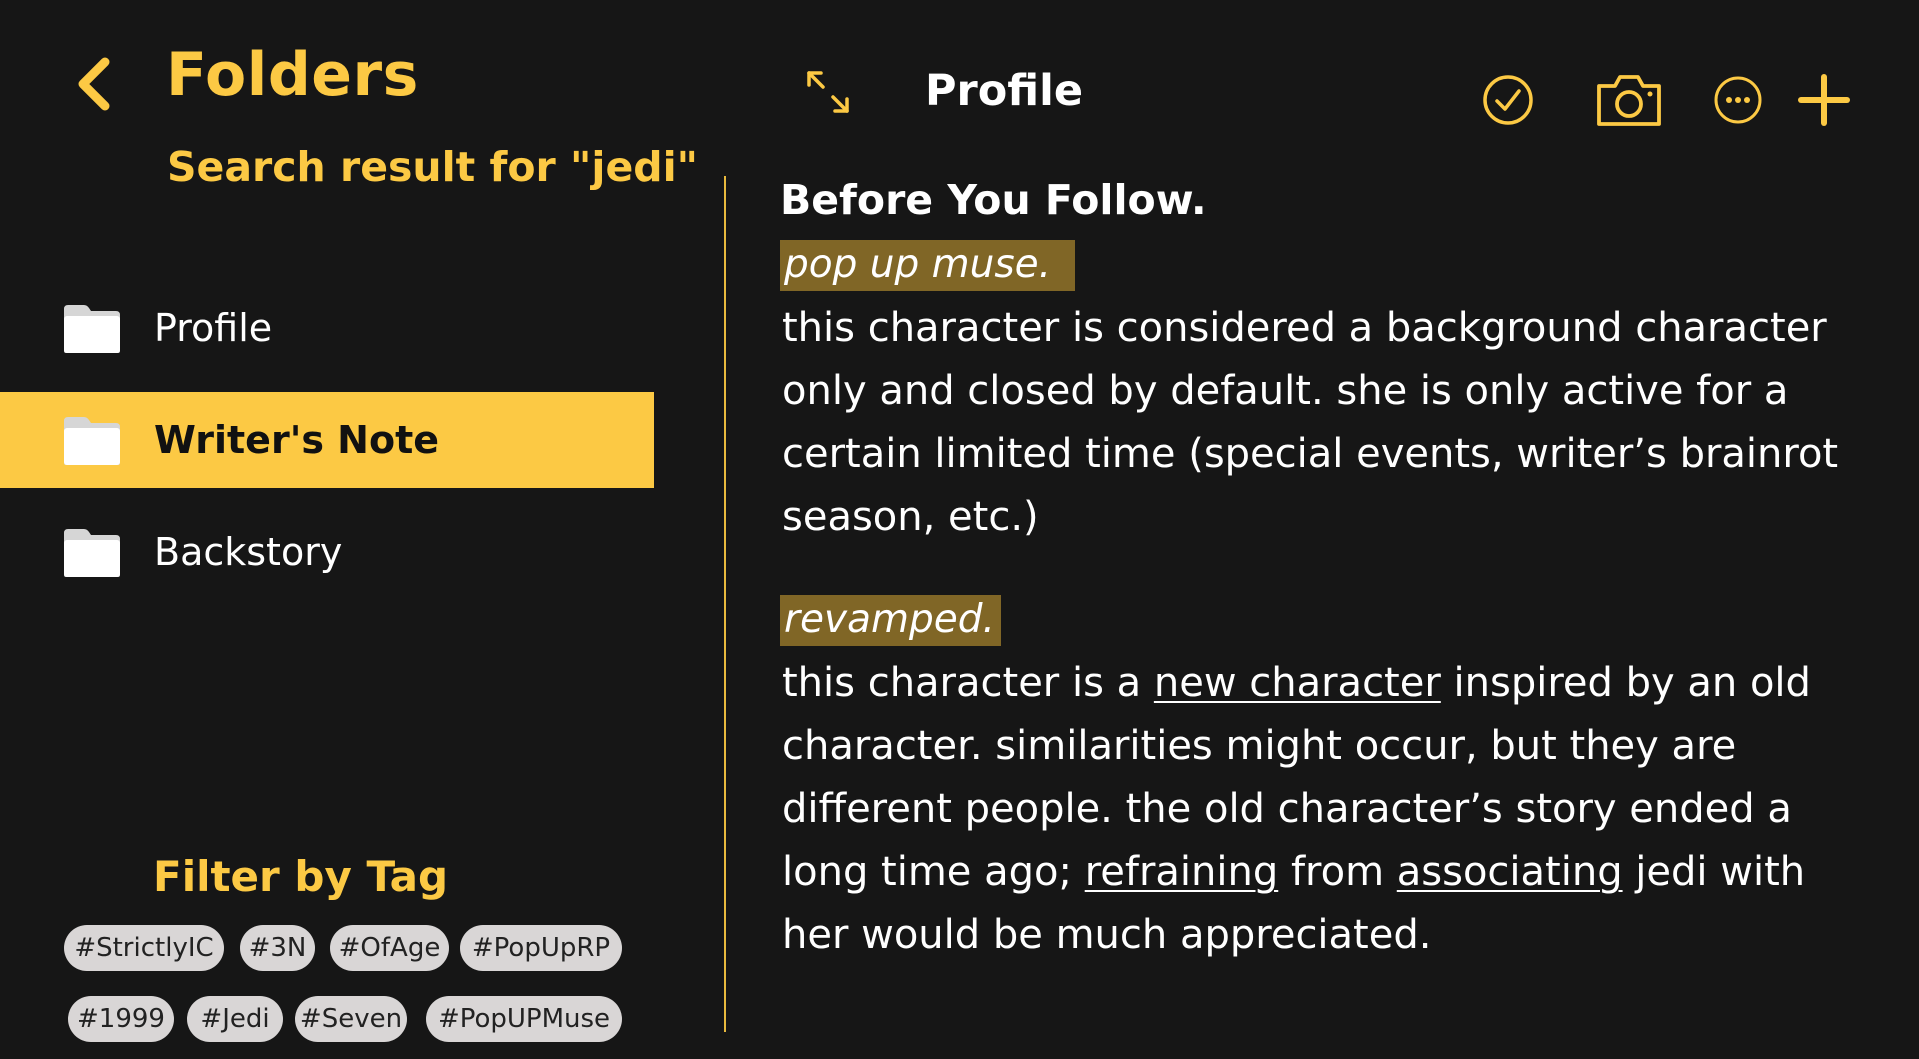 Image resolution: width=1919 pixels, height=1059 pixels. I want to click on folder-label: Backstory, so click(248, 552).